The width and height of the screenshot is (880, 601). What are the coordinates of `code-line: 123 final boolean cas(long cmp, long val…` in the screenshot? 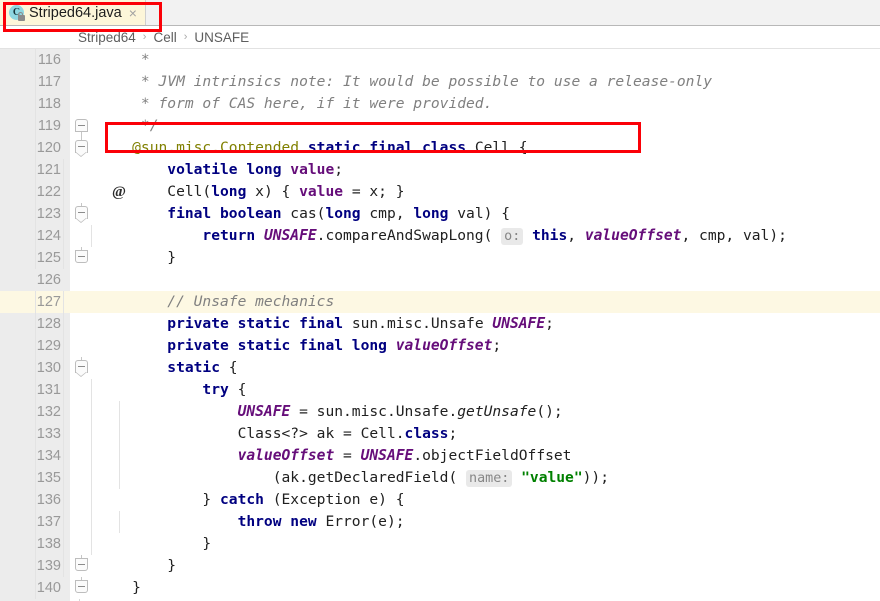 It's located at (440, 214).